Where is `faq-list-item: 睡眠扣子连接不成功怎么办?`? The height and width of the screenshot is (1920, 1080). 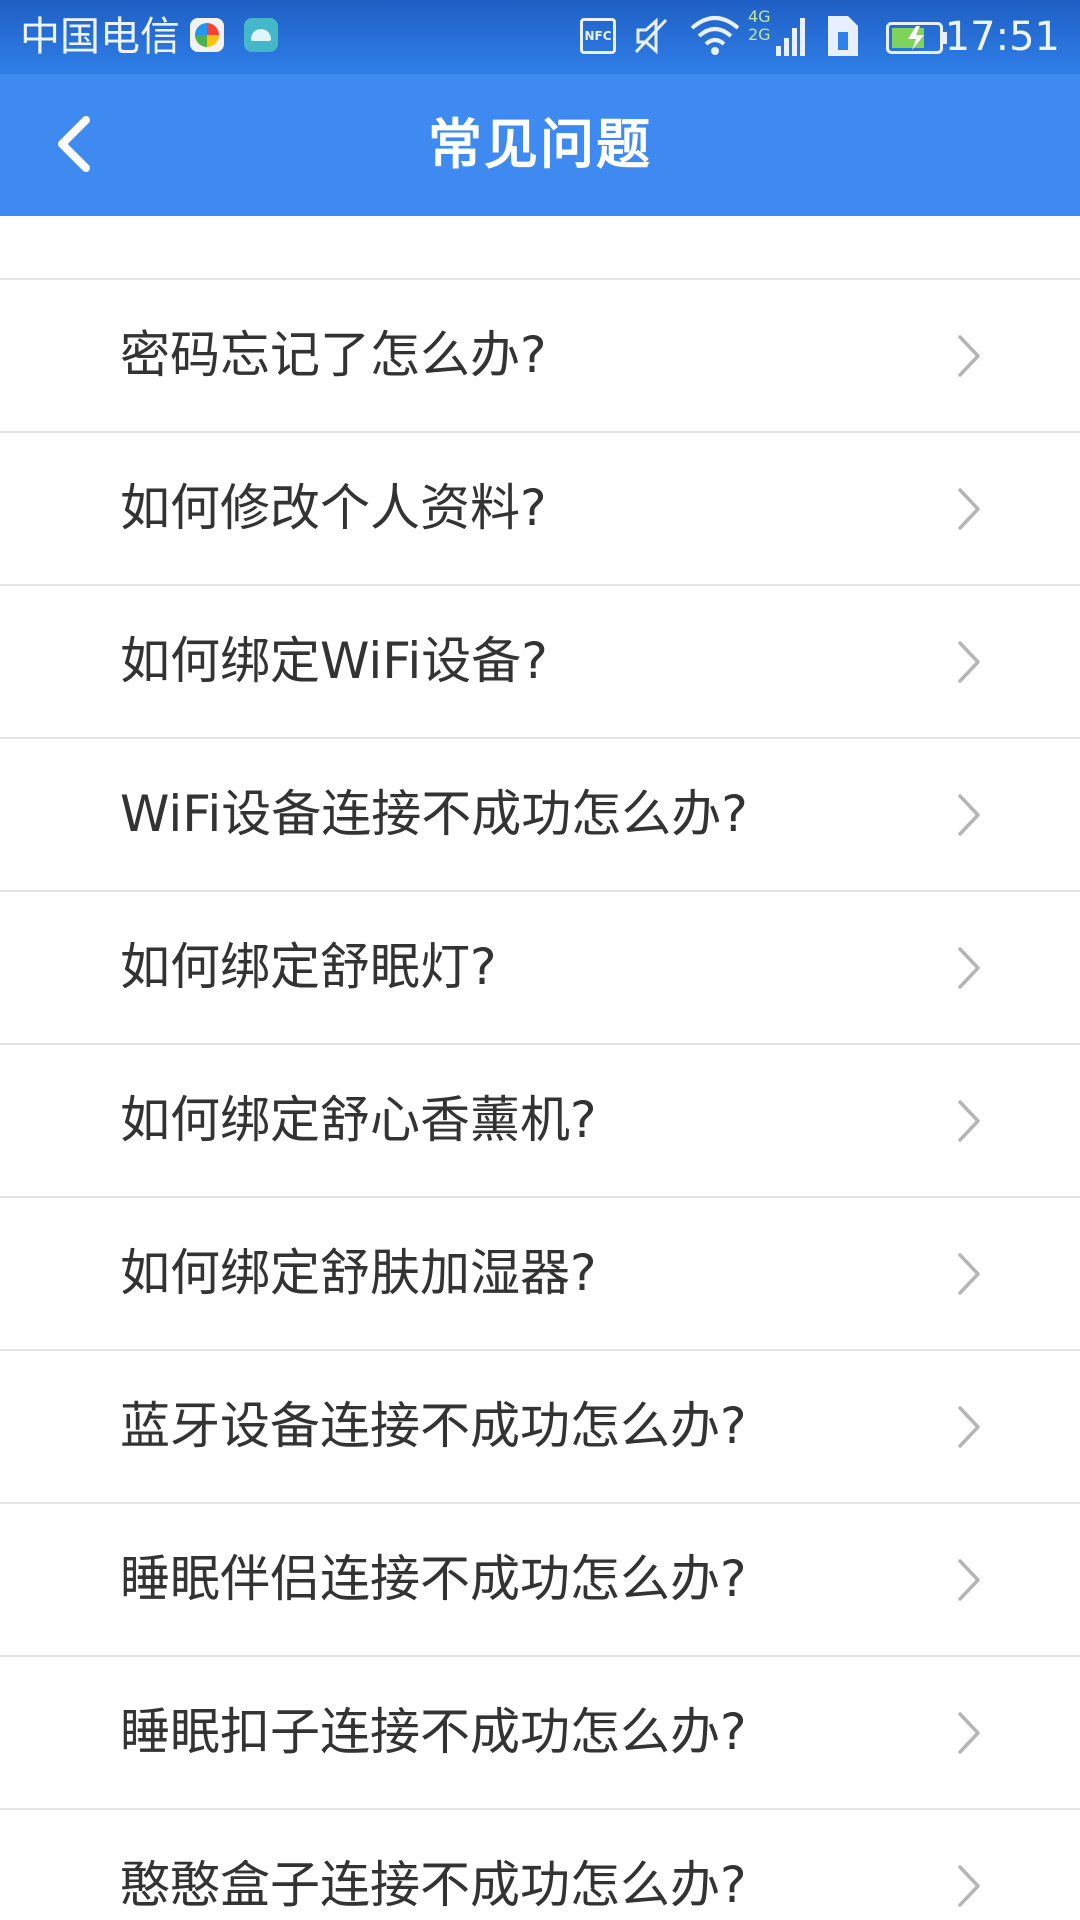
faq-list-item: 睡眠扣子连接不成功怎么办? is located at coordinates (540, 1733).